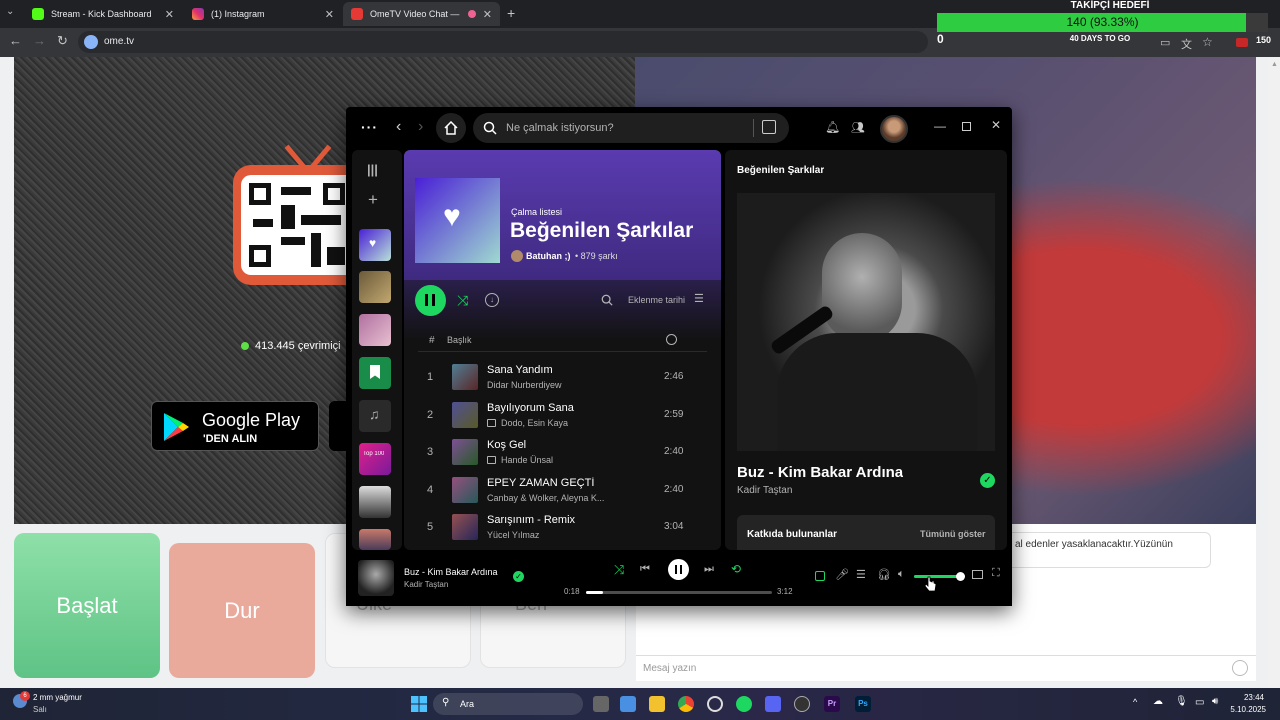 This screenshot has width=1280, height=720. Describe the element at coordinates (764, 490) in the screenshot. I see `now-playing-artist: Kadir Taştan` at that location.